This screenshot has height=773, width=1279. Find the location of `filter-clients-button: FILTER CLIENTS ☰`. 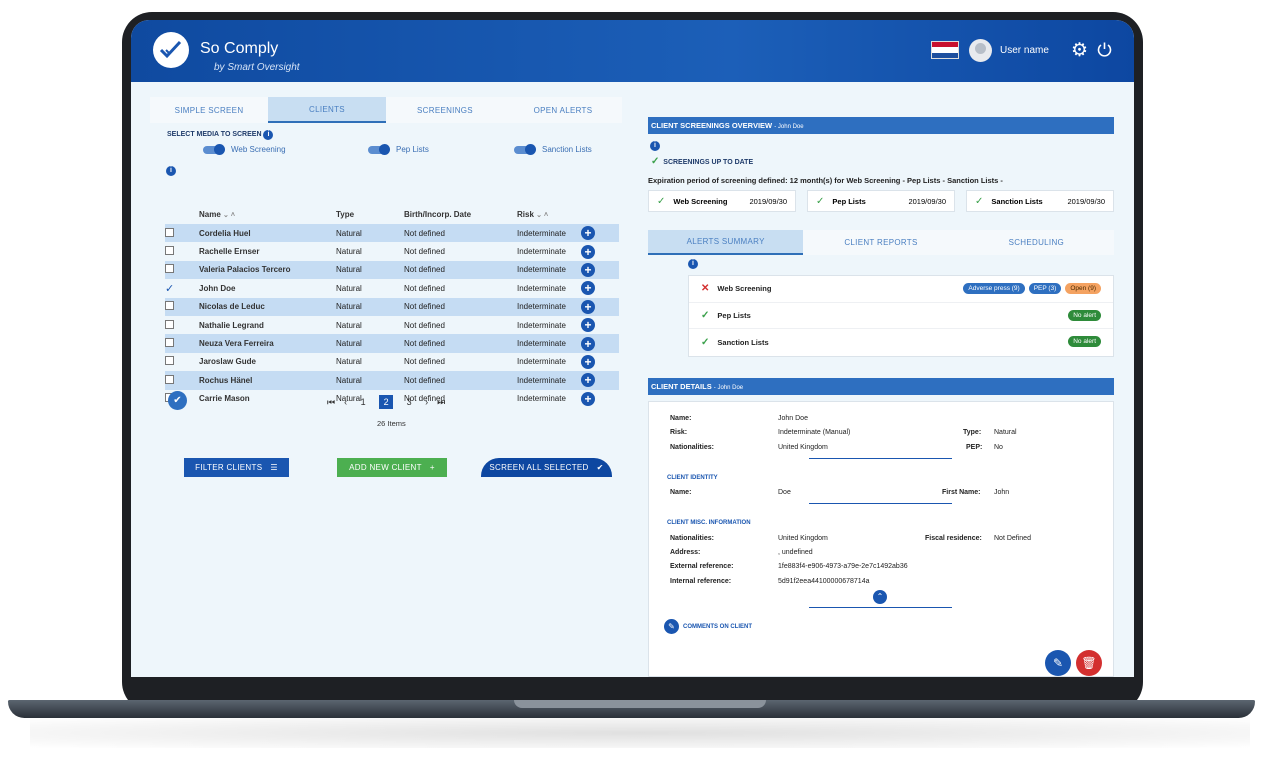

filter-clients-button: FILTER CLIENTS ☰ is located at coordinates (236, 467).